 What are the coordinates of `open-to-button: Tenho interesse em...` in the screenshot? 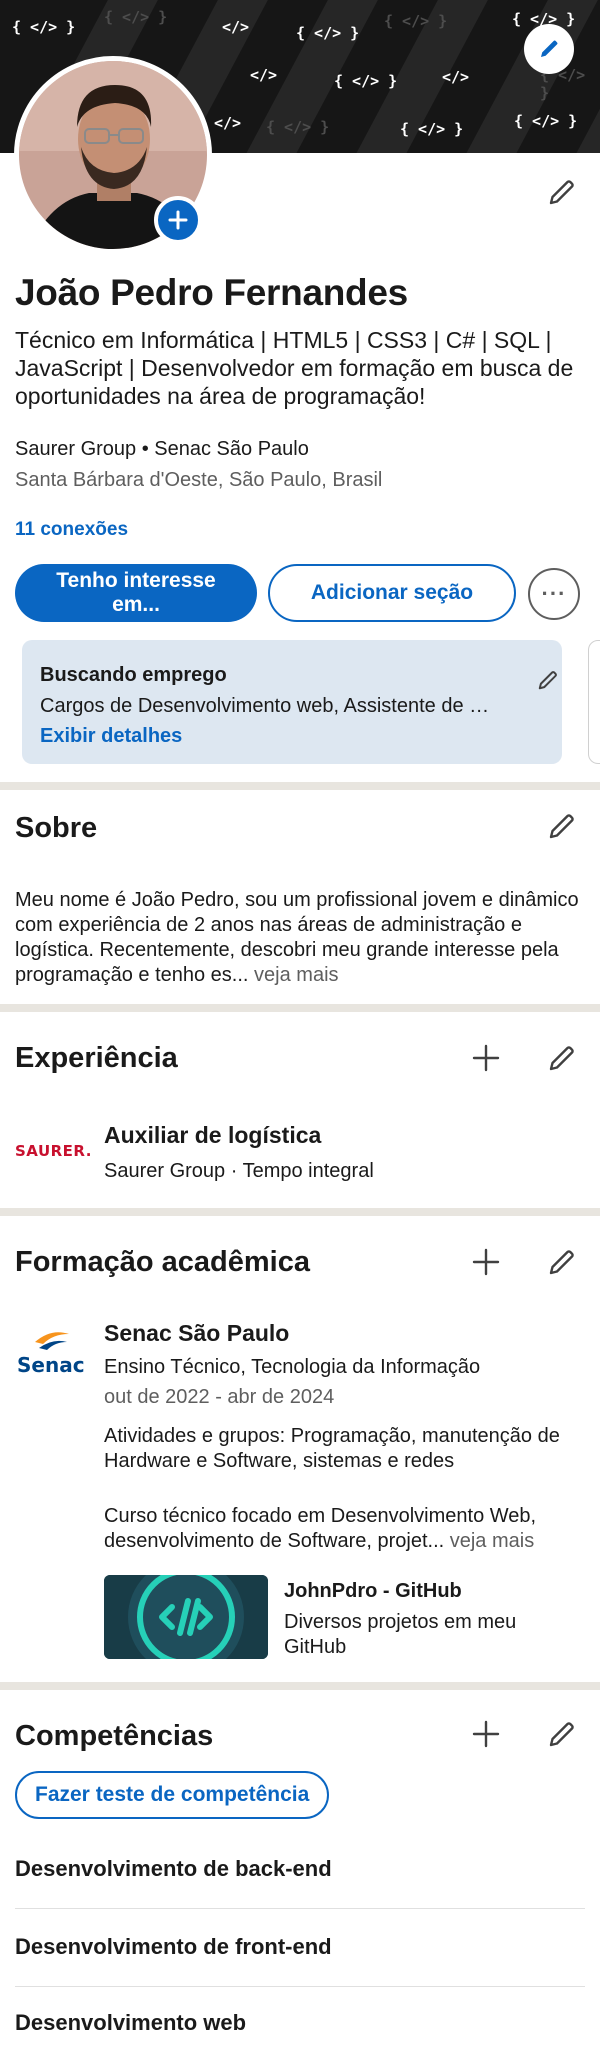 It's located at (136, 593).